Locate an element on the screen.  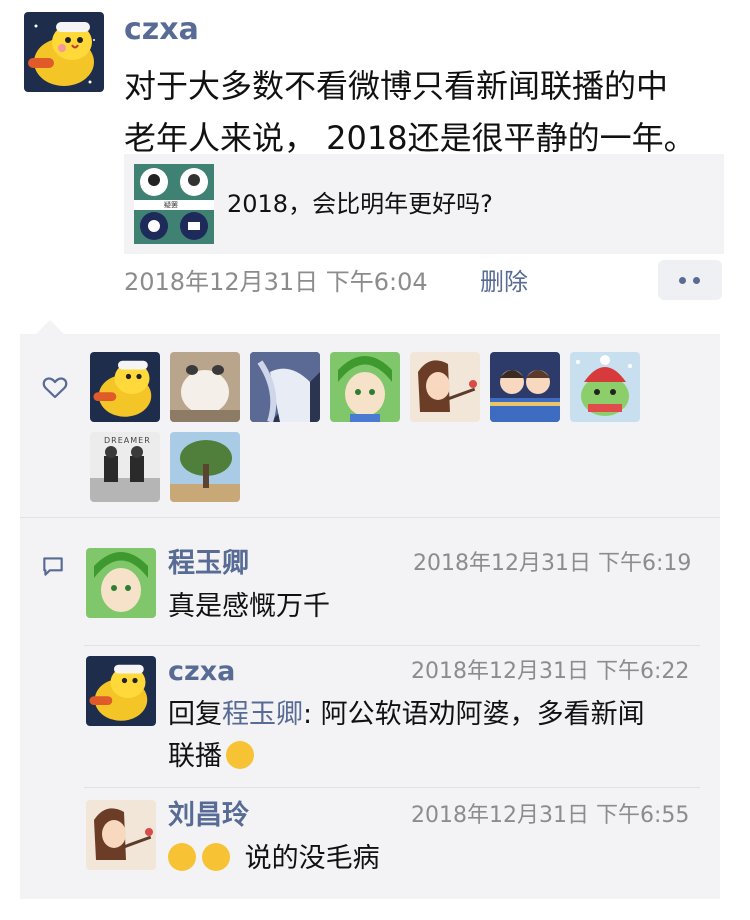
post-text: 对于大多数不看微博只看新闻联播的中 老年人来说， 2018还是很平静的一年。 is located at coordinates (429, 112).